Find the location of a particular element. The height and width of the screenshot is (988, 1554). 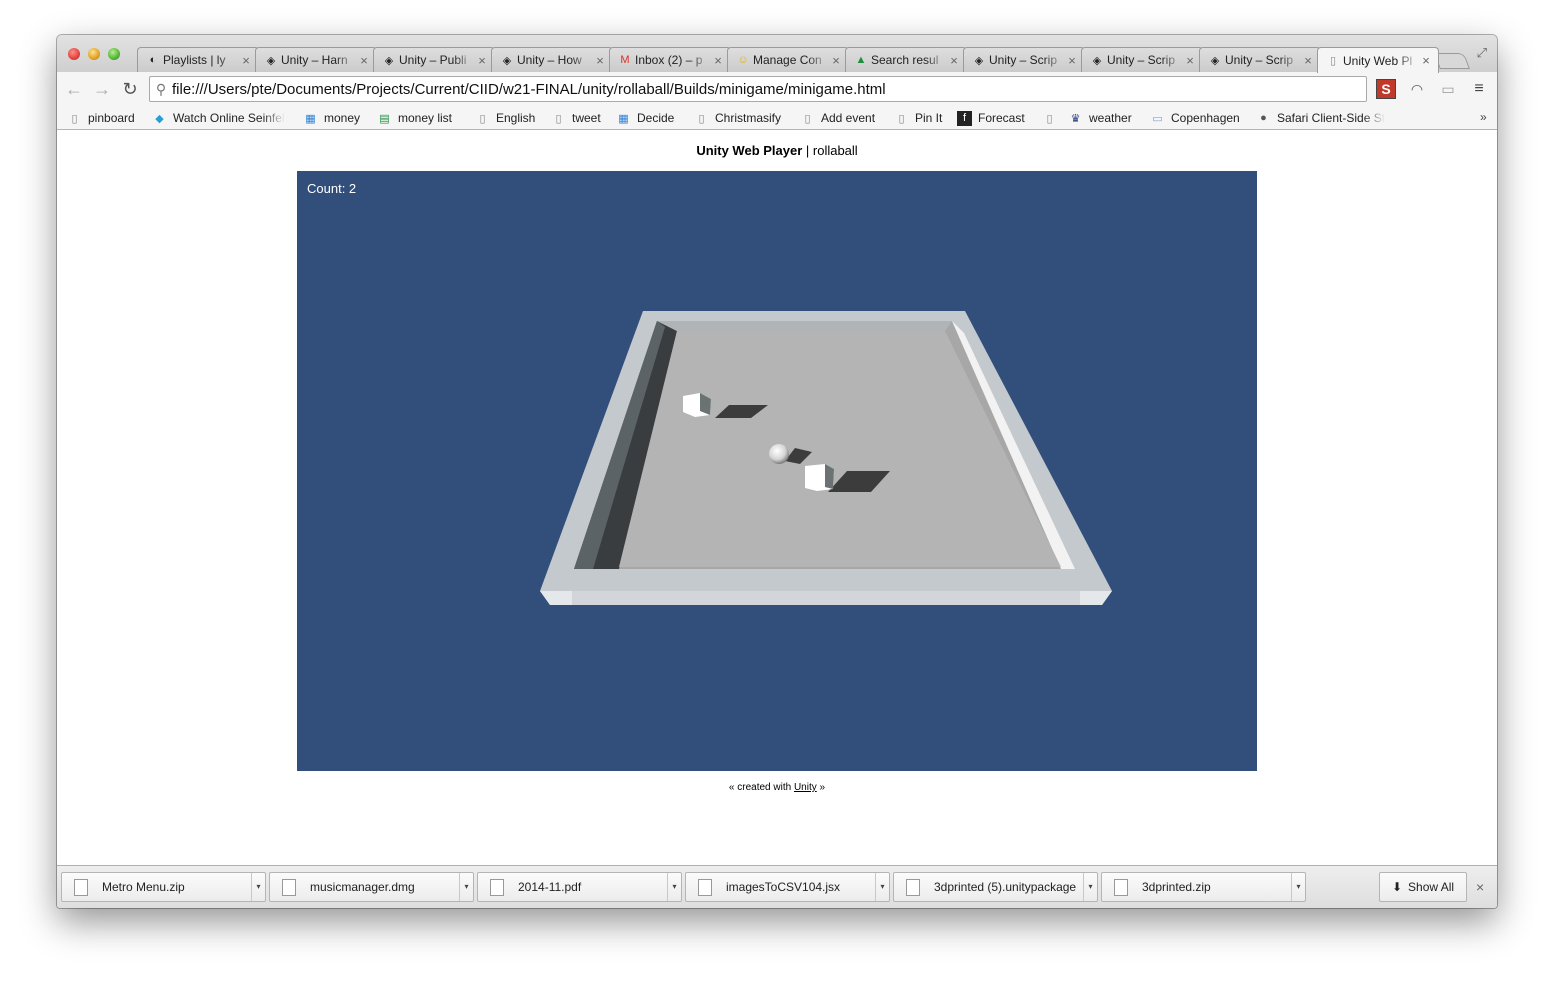

menu-icon: ≡ is located at coordinates (1479, 89).